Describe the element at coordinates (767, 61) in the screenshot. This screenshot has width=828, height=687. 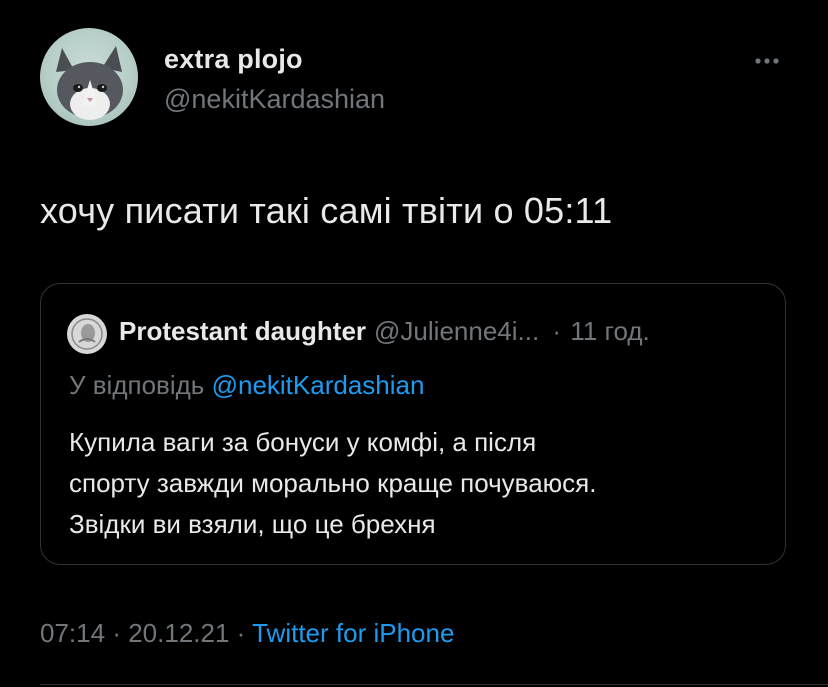
I see `more-horizontal-icon` at that location.